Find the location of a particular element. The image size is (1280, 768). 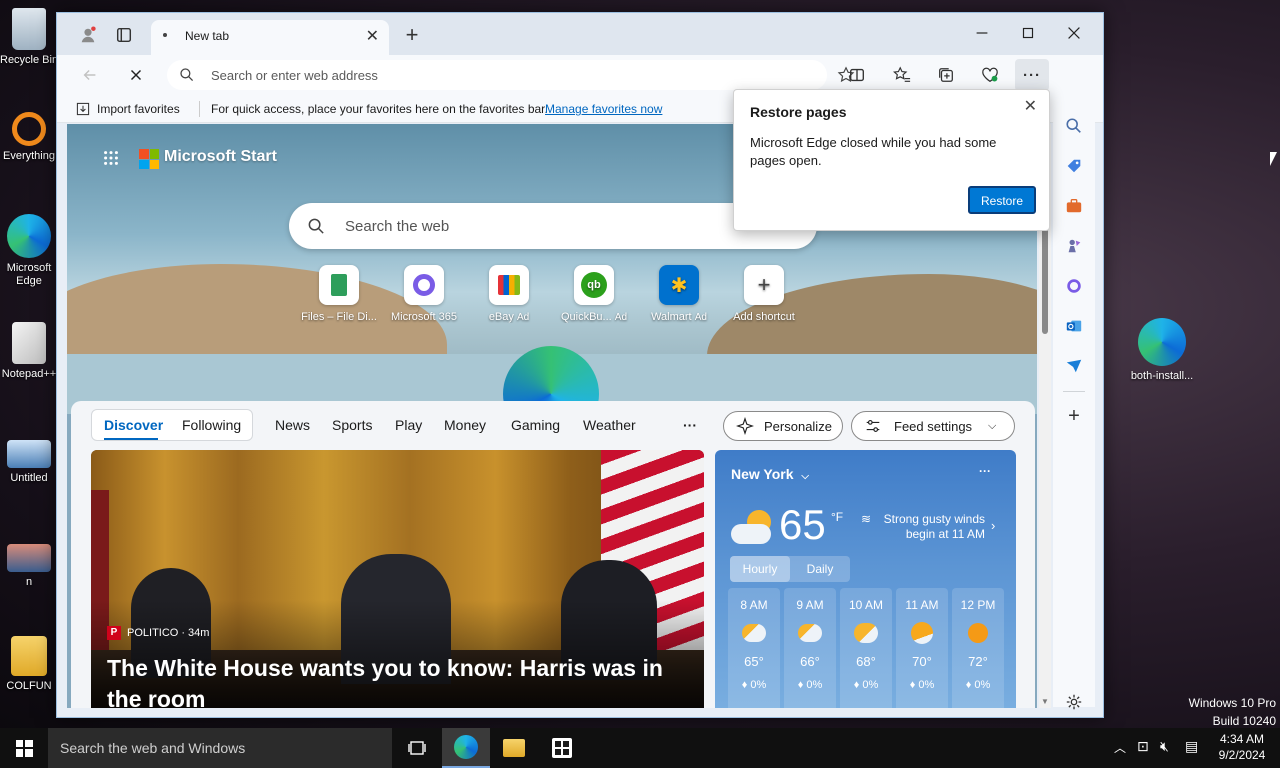

maximize-button is located at coordinates (1028, 33).